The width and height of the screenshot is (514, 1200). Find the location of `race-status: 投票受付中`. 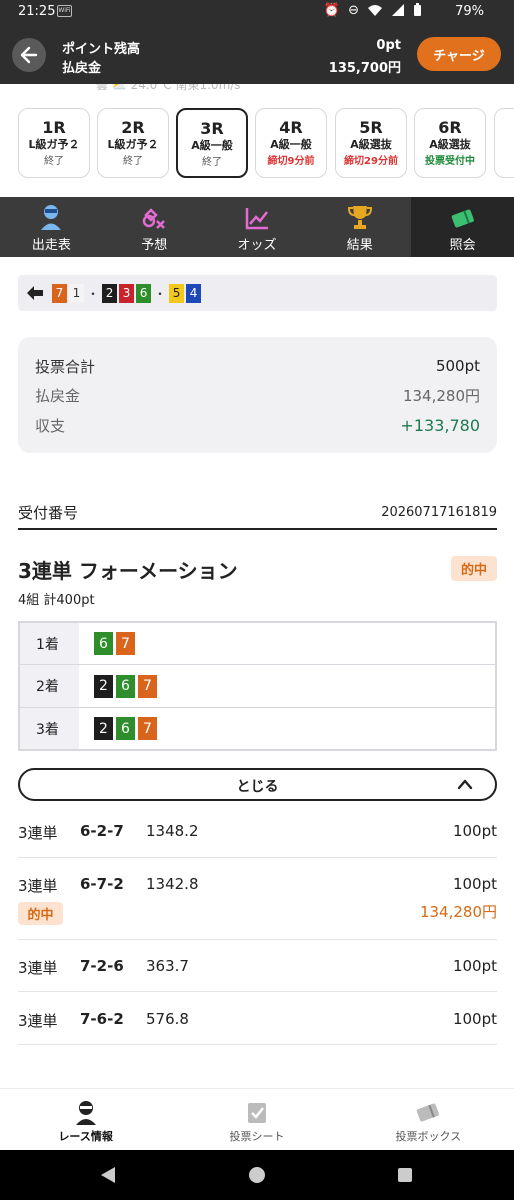

race-status: 投票受付中 is located at coordinates (450, 161).